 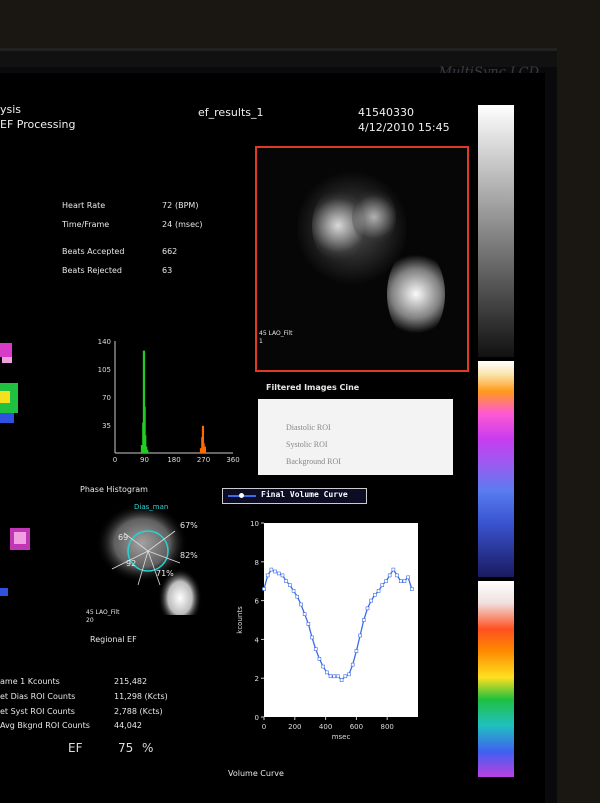 What do you see at coordinates (144, 460) in the screenshot?
I see `x-tick-label: 90` at bounding box center [144, 460].